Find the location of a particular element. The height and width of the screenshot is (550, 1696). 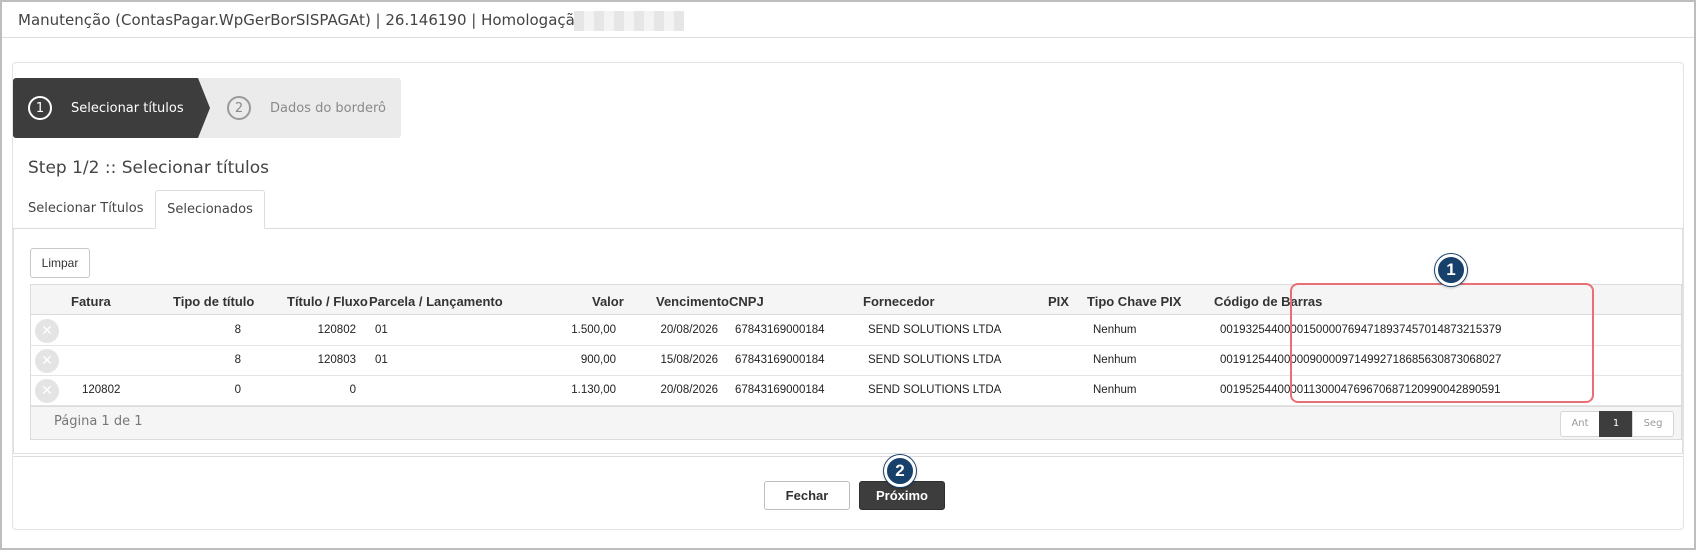

wizard-step-arrow is located at coordinates (204, 108).